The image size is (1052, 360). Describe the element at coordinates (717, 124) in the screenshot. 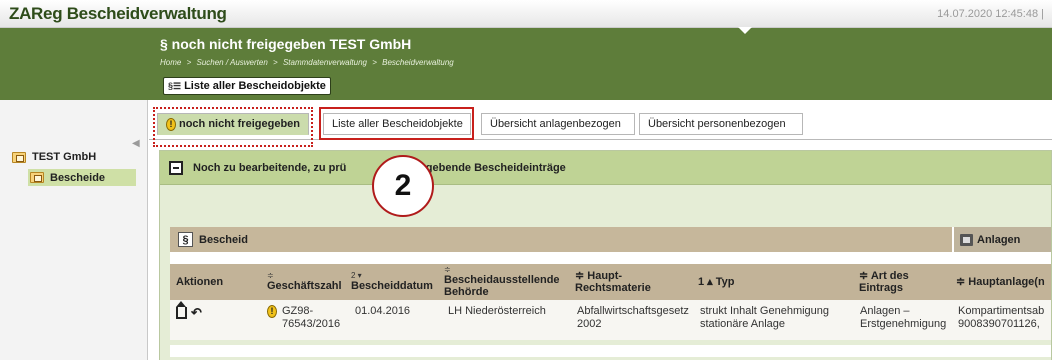

I see `tab-label: Übersicht personenbezogen` at that location.